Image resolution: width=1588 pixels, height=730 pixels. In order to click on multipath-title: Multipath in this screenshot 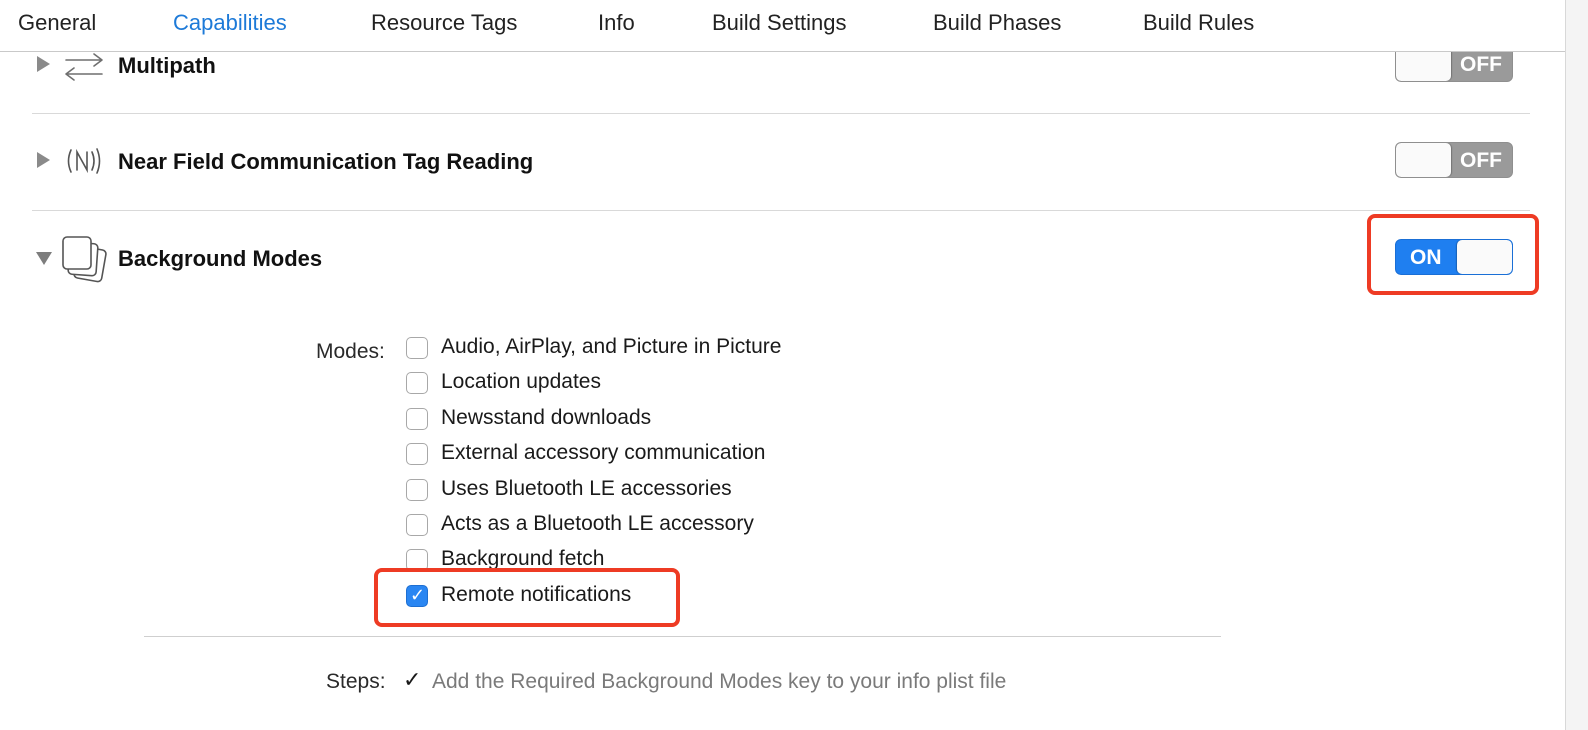, I will do `click(167, 65)`.